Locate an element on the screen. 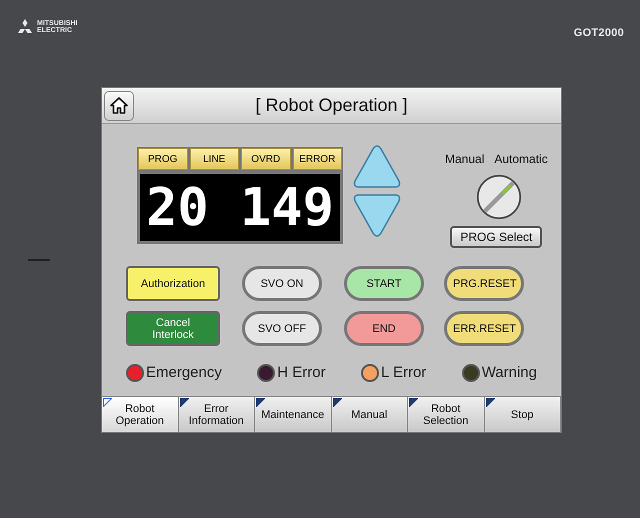  display-value: 20 149 is located at coordinates (240, 208).